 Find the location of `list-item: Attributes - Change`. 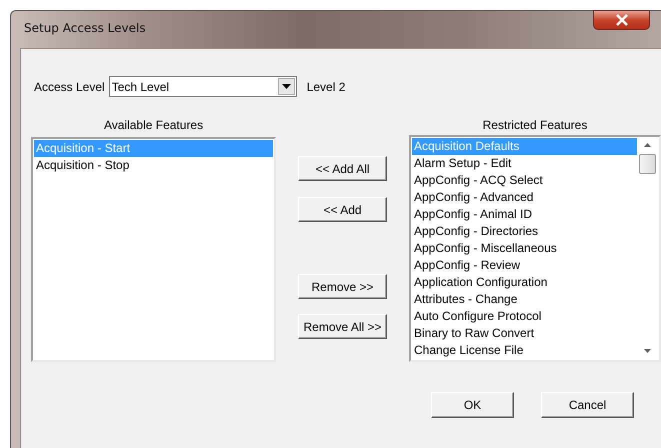

list-item: Attributes - Change is located at coordinates (524, 299).